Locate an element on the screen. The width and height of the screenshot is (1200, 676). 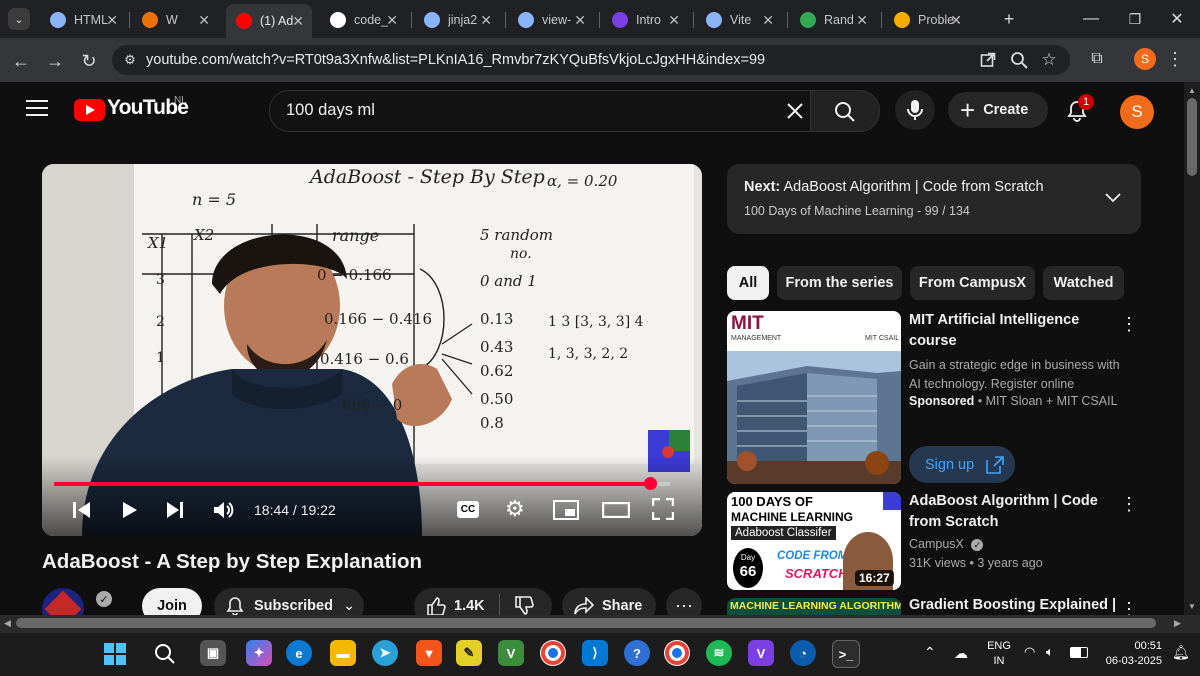
create-button: + Create is located at coordinates (998, 110).